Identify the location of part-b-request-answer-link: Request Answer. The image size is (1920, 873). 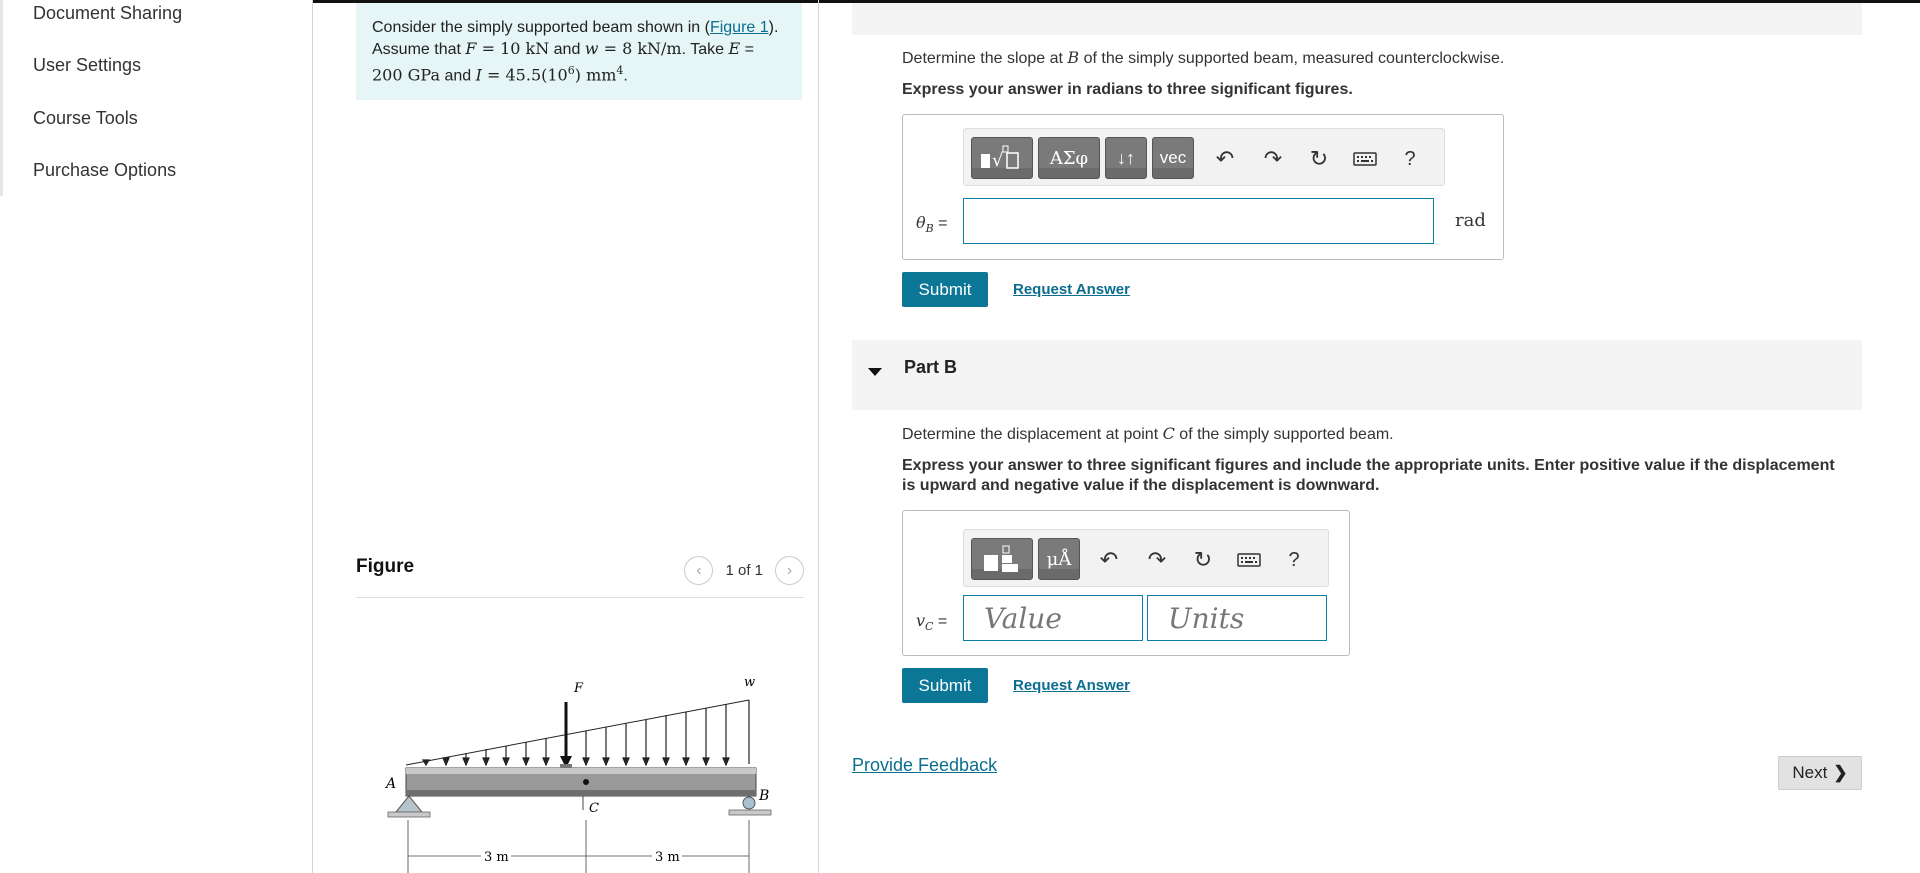
(1071, 685).